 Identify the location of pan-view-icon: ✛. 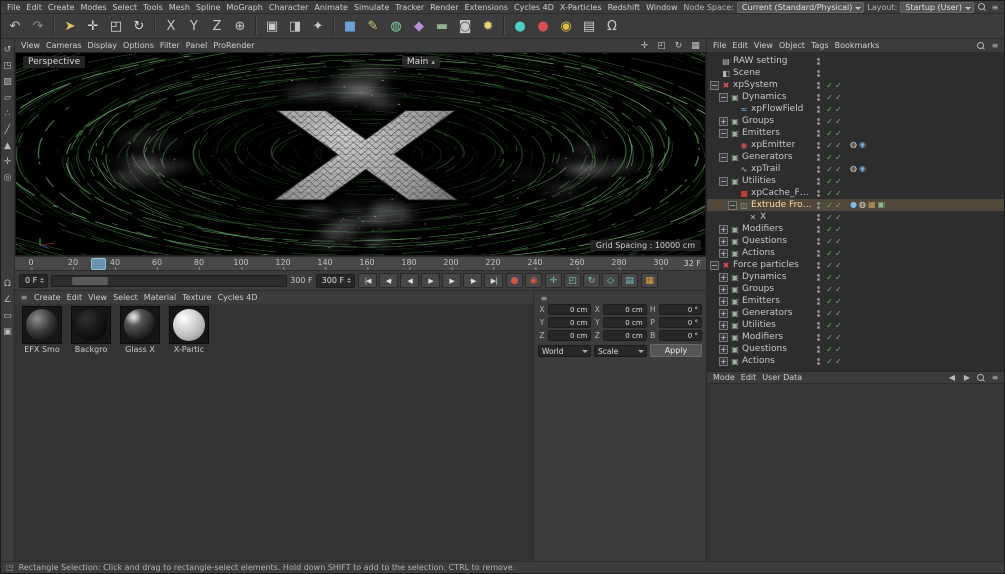
(644, 46).